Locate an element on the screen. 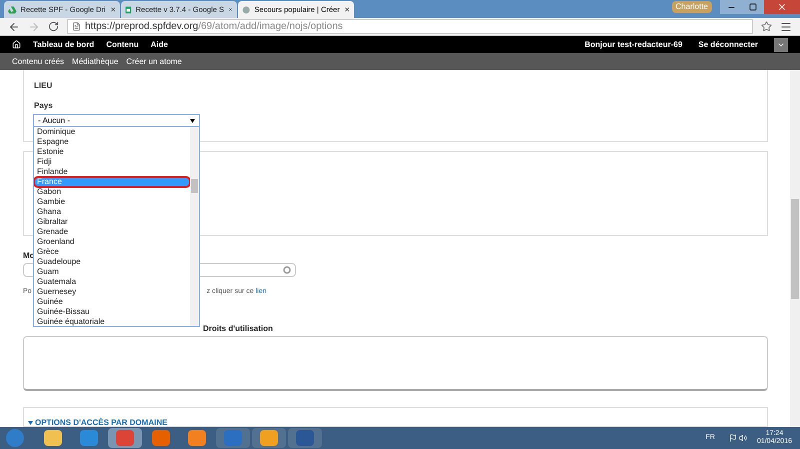  triangle-logo-icon is located at coordinates (12, 10).